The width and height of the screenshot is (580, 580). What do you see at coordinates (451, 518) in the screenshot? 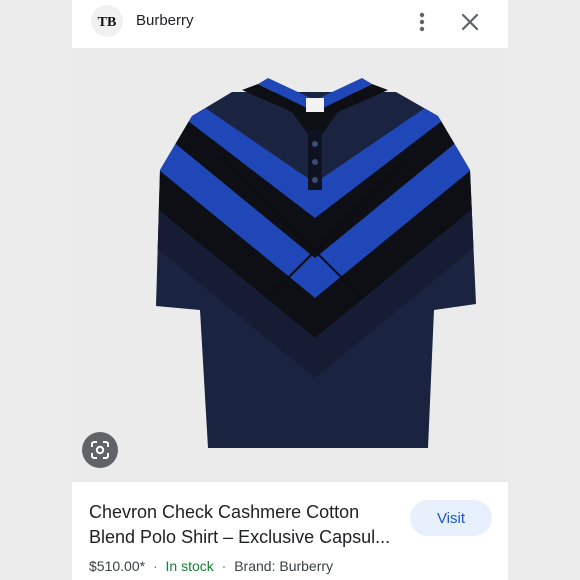
I see `visit-button: Visit` at bounding box center [451, 518].